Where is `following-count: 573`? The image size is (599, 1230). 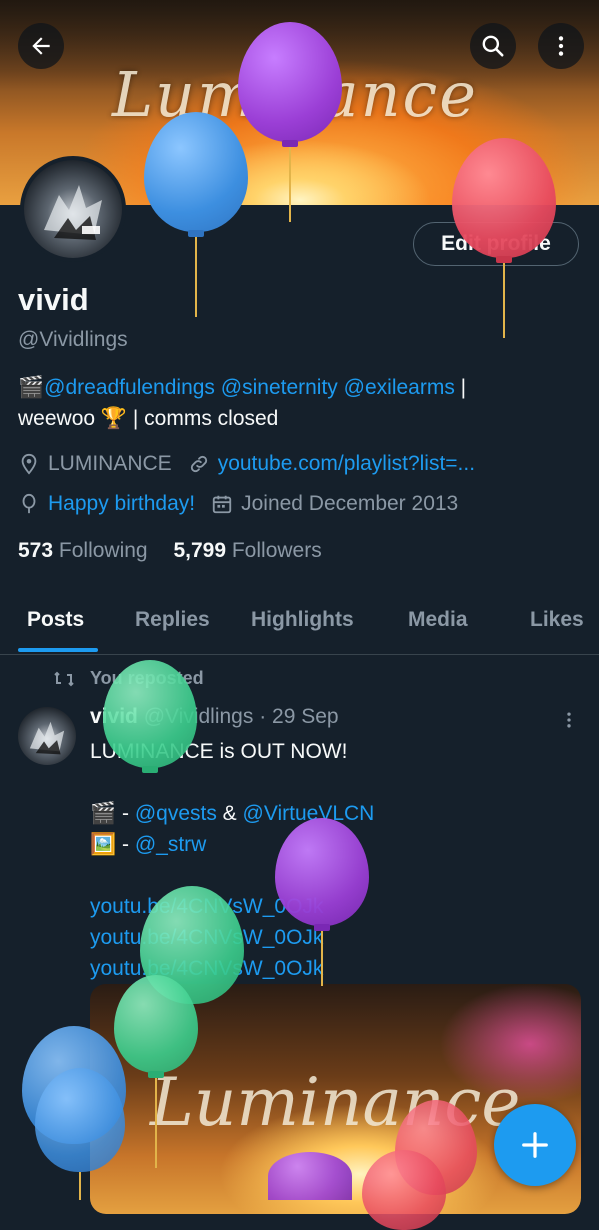 following-count: 573 is located at coordinates (36, 550).